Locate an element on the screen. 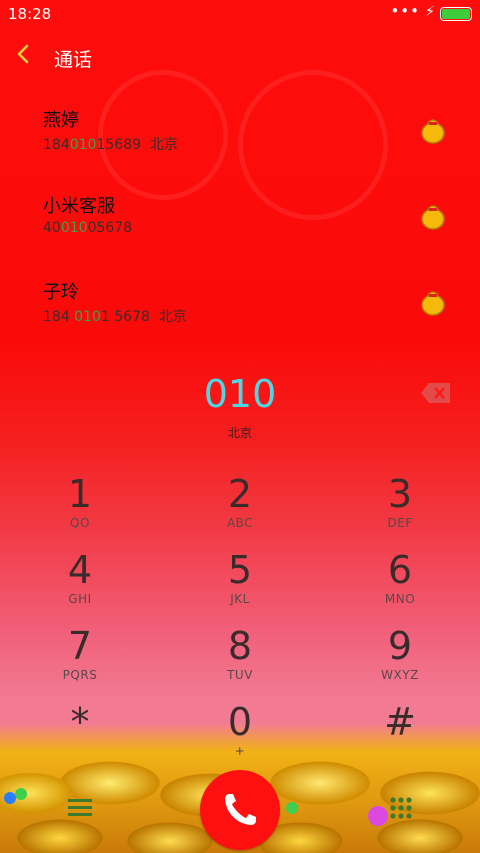 This screenshot has height=853, width=480. key-3: 3 DEF is located at coordinates (400, 508).